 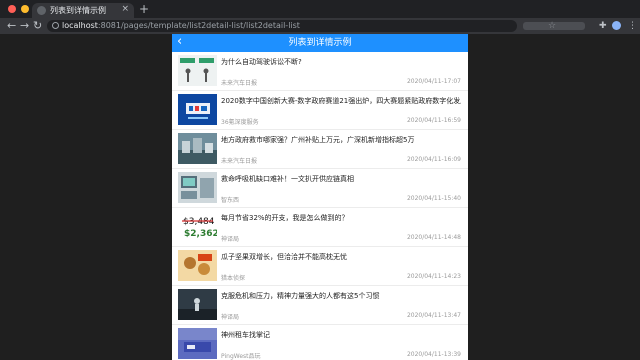 What do you see at coordinates (37, 26) in the screenshot?
I see `reload-icon: ↻` at bounding box center [37, 26].